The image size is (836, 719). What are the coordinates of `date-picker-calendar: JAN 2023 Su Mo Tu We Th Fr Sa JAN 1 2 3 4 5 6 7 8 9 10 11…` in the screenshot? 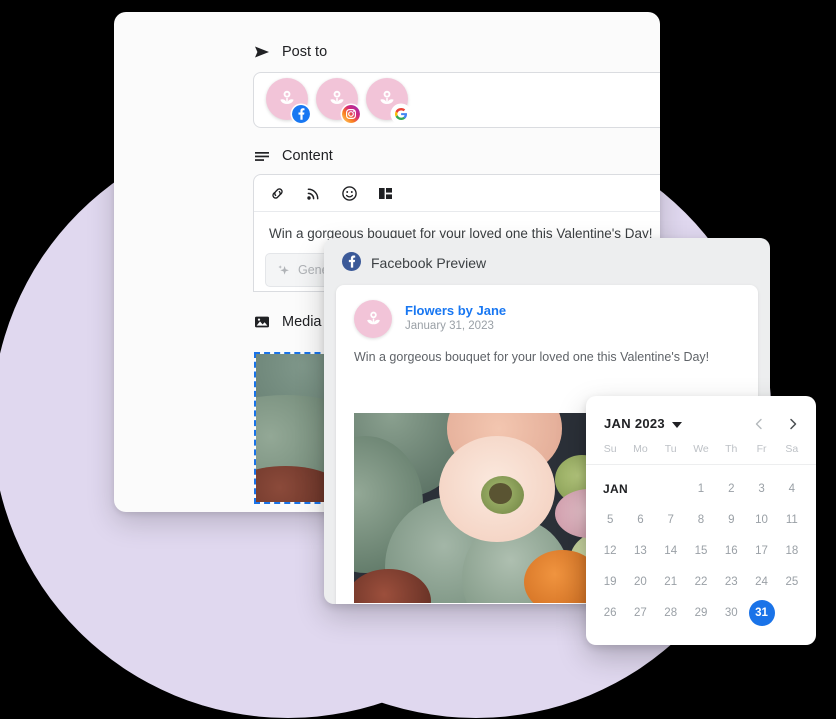 It's located at (701, 520).